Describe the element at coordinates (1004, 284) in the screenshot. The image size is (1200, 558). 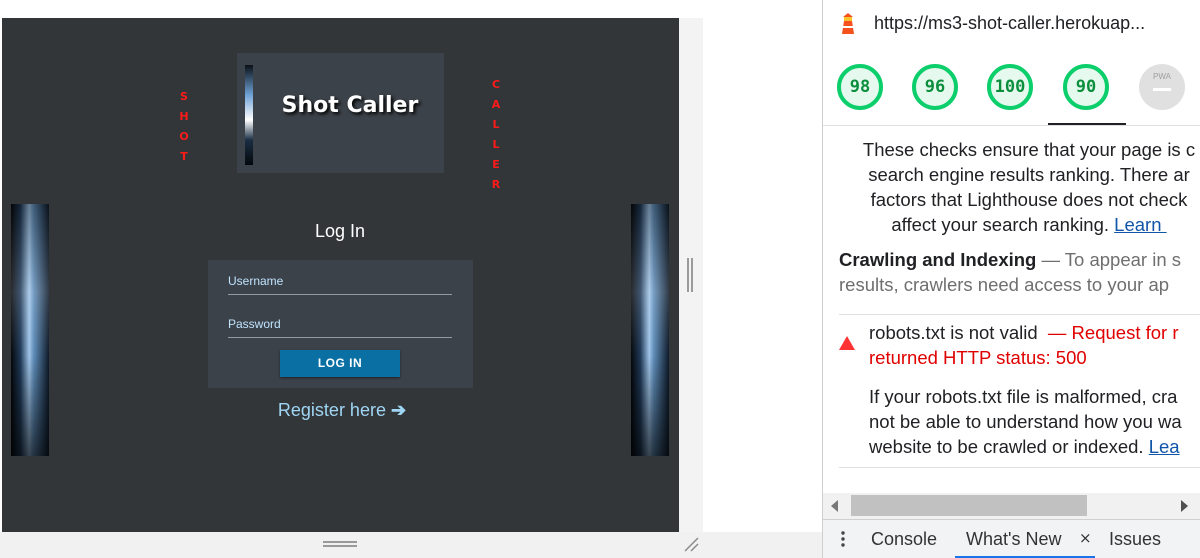
I see `crawling-description-line2: results, crawlers need access to your ap` at that location.